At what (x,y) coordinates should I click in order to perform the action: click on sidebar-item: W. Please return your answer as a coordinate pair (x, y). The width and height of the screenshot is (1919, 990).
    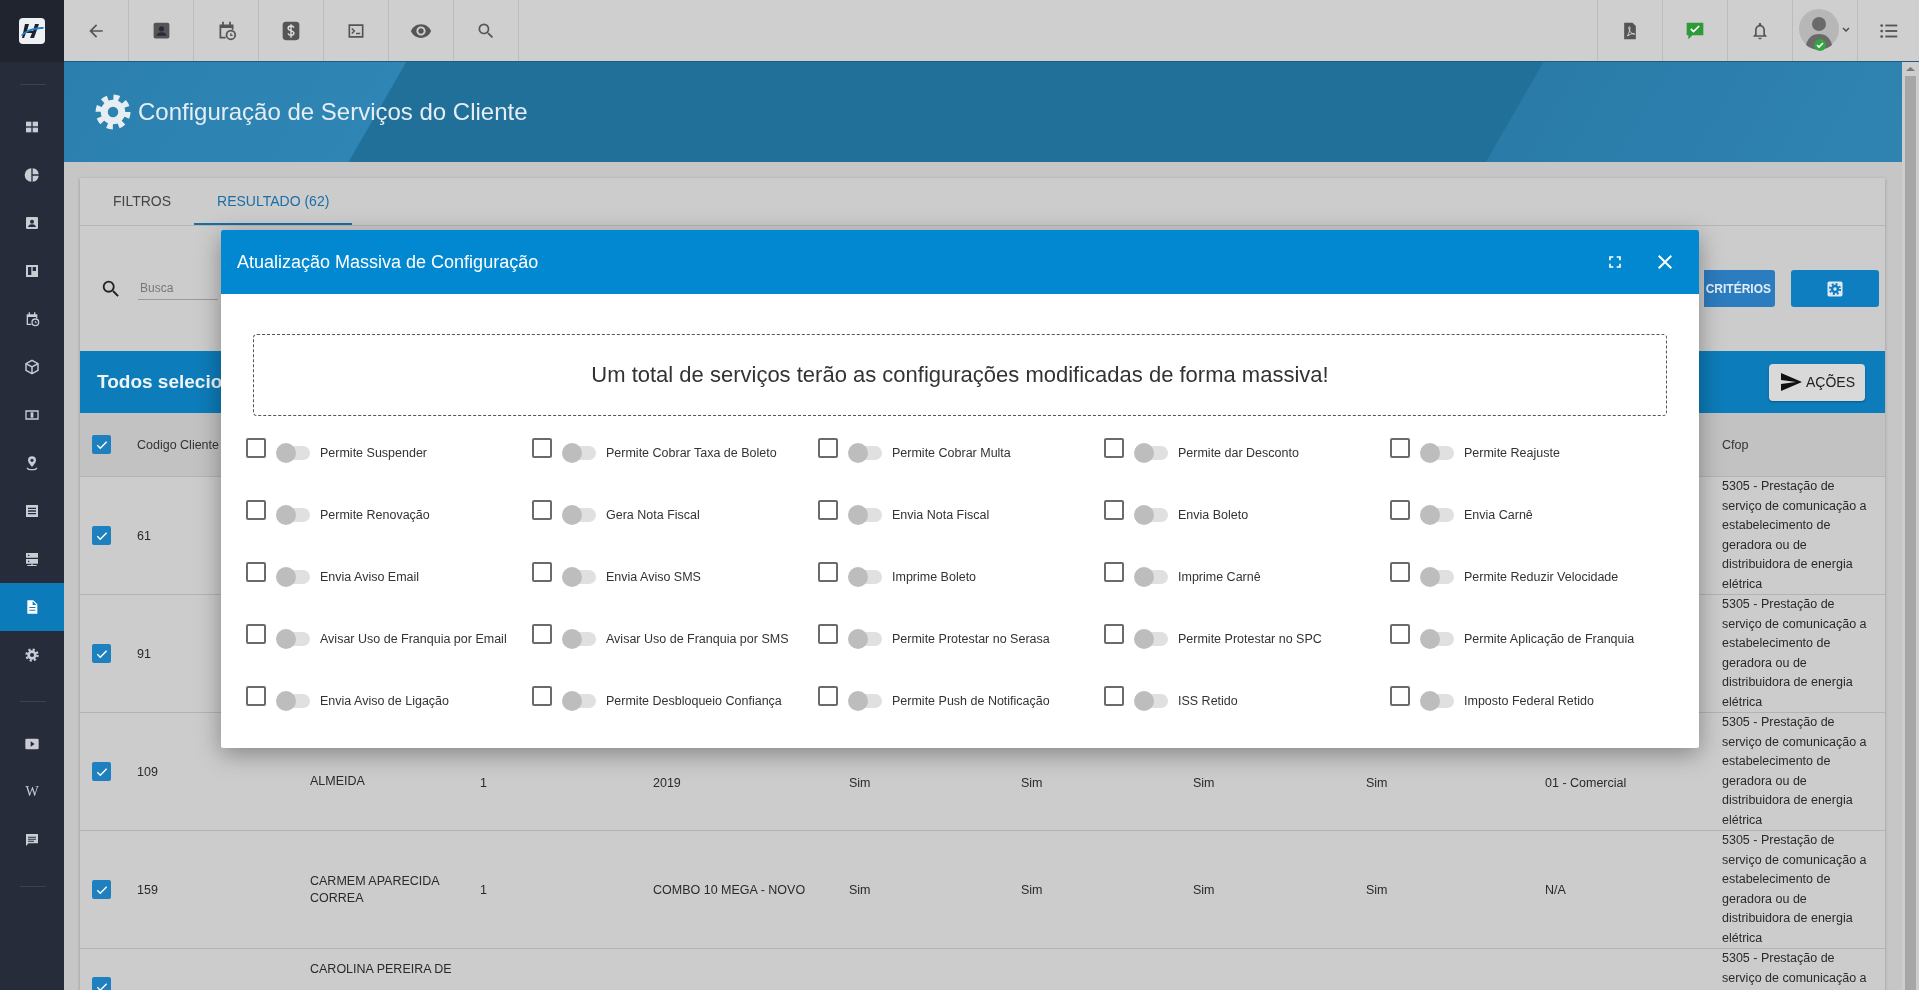
    Looking at the image, I should click on (32, 792).